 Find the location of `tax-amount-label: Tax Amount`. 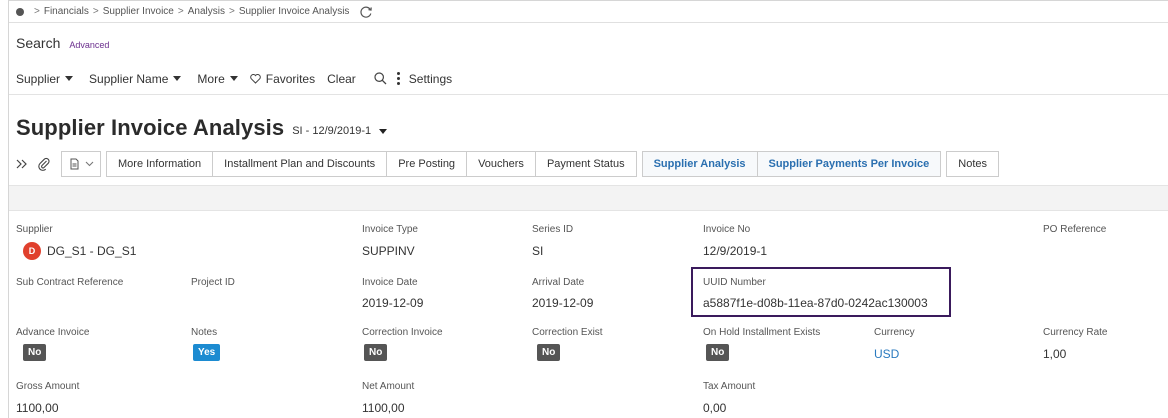

tax-amount-label: Tax Amount is located at coordinates (729, 386).